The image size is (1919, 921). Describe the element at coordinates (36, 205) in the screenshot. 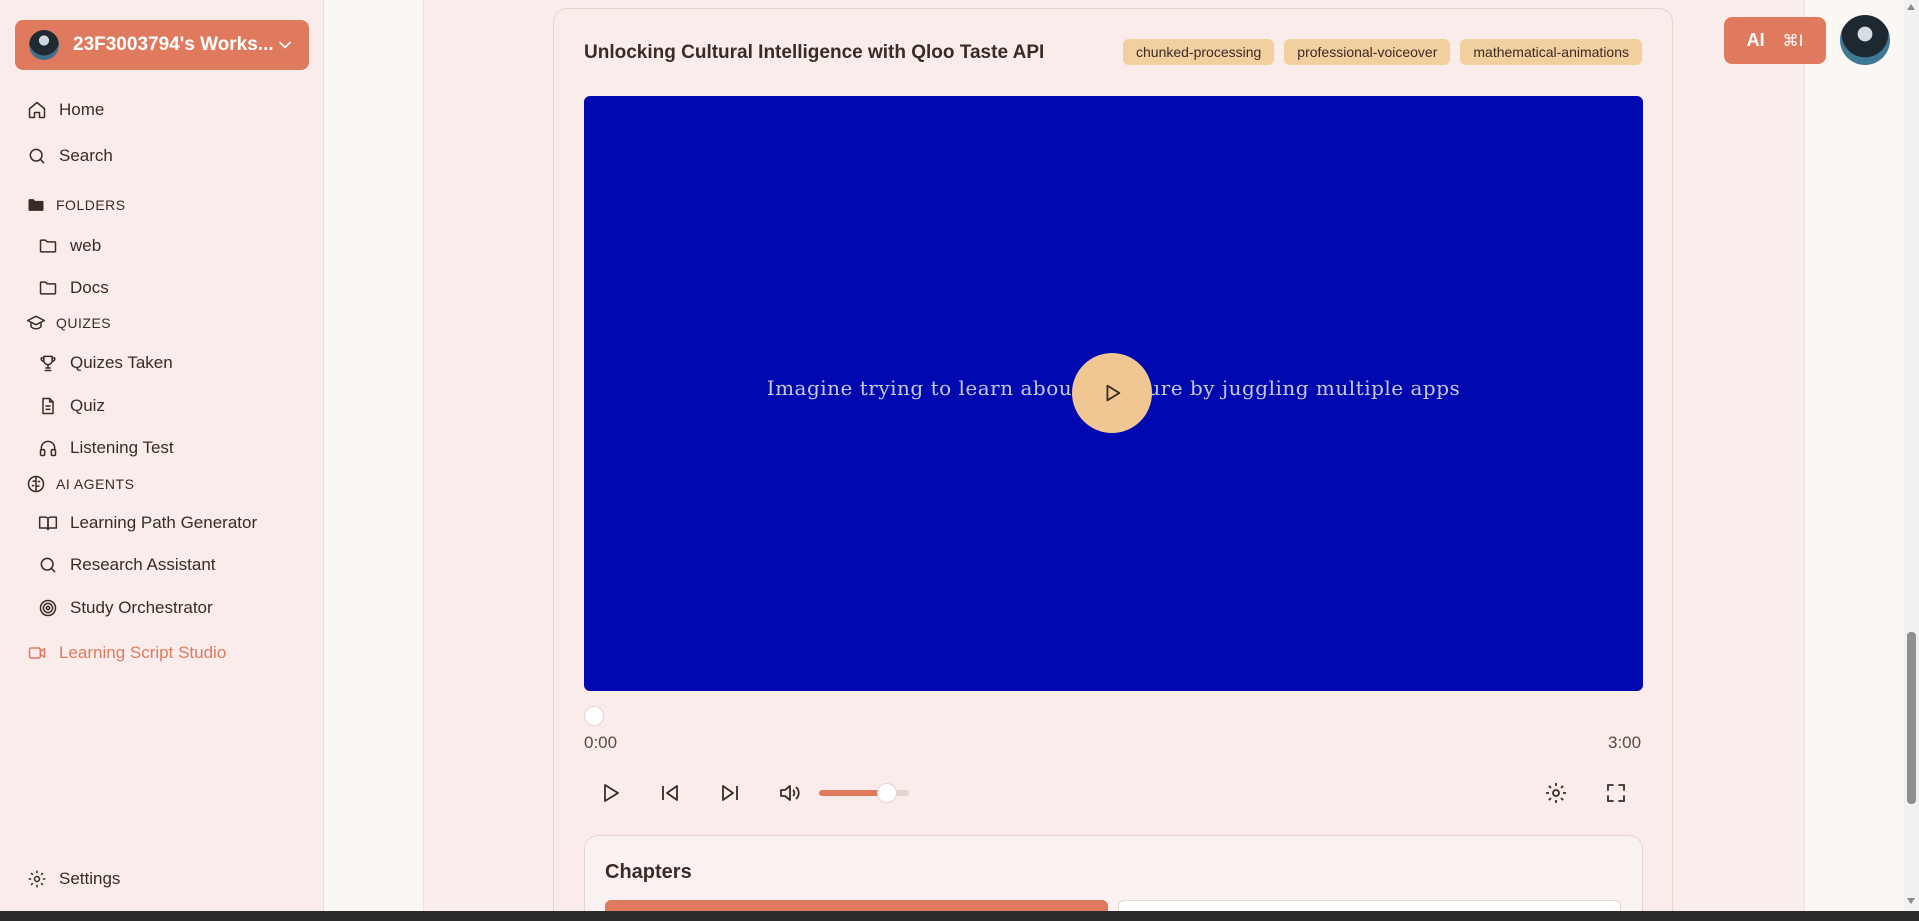

I see `folder-icon` at that location.